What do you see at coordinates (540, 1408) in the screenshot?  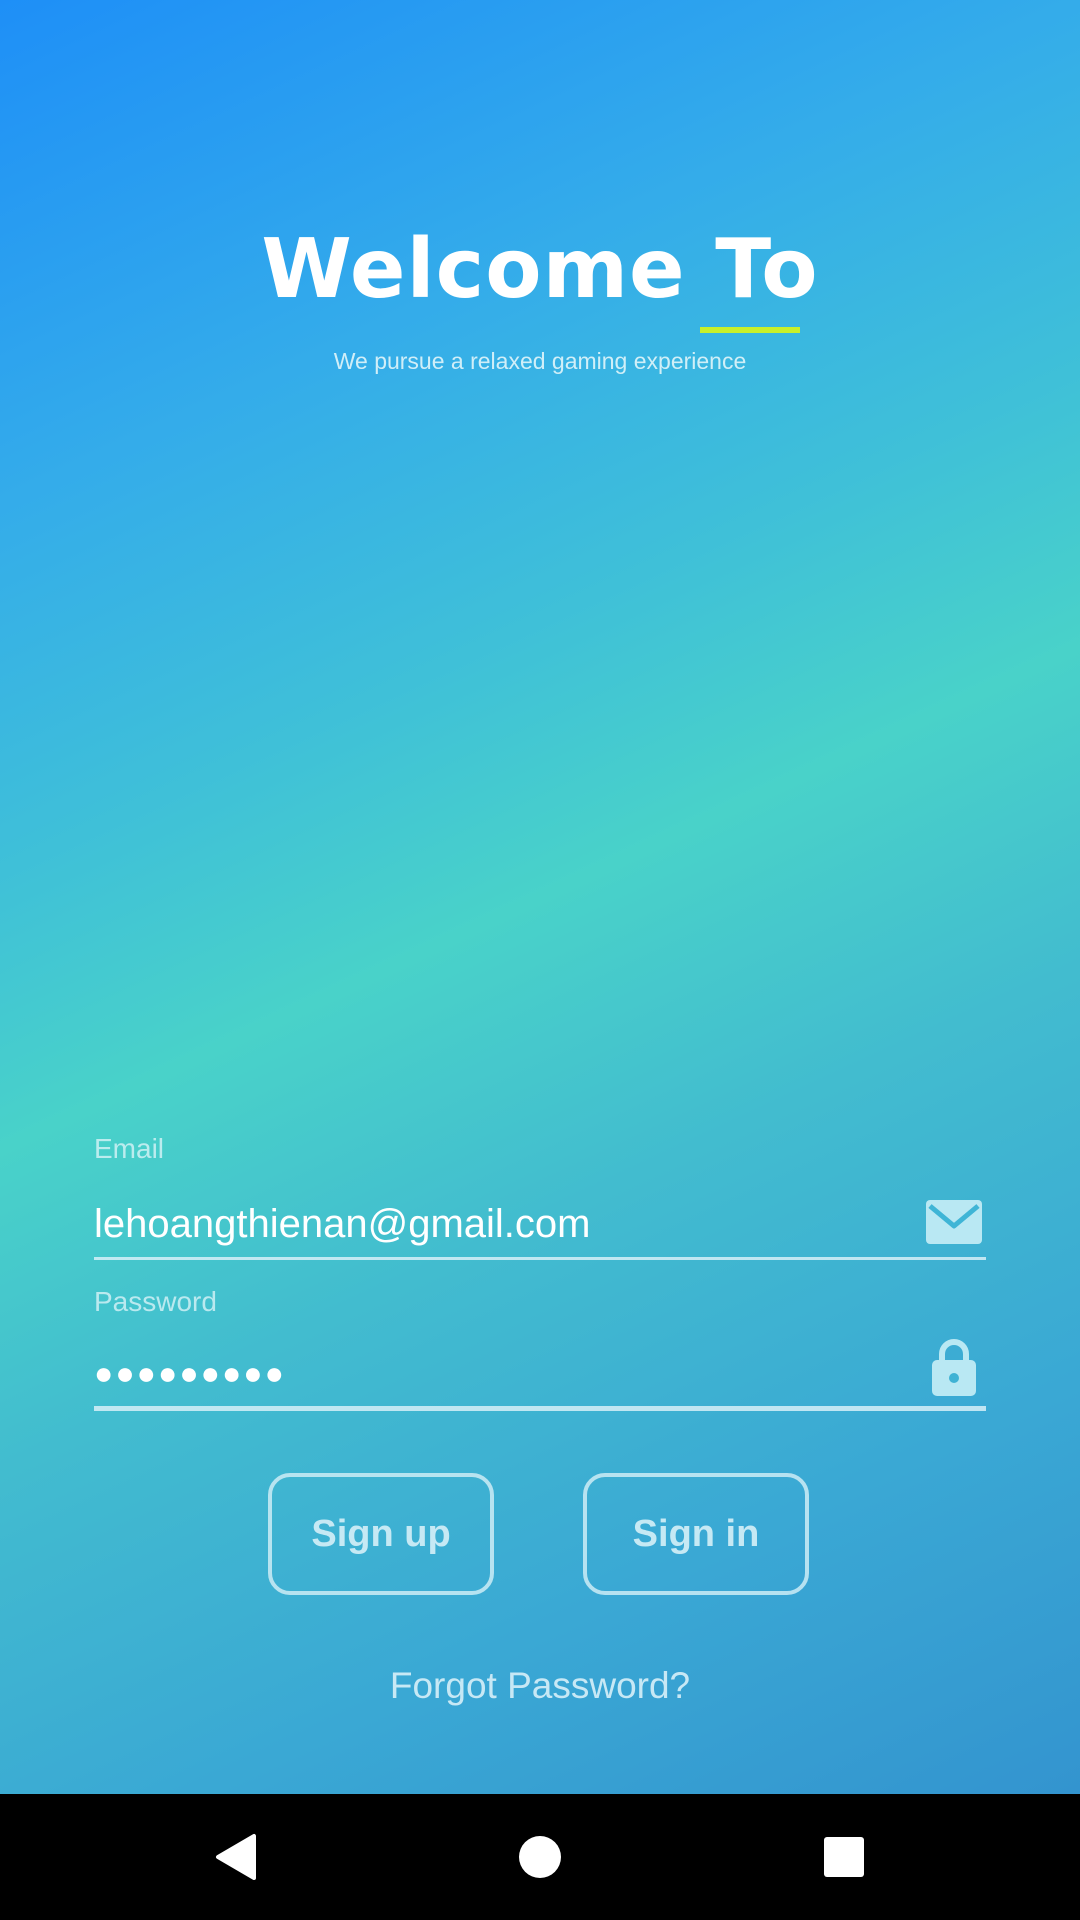 I see `password-underline` at bounding box center [540, 1408].